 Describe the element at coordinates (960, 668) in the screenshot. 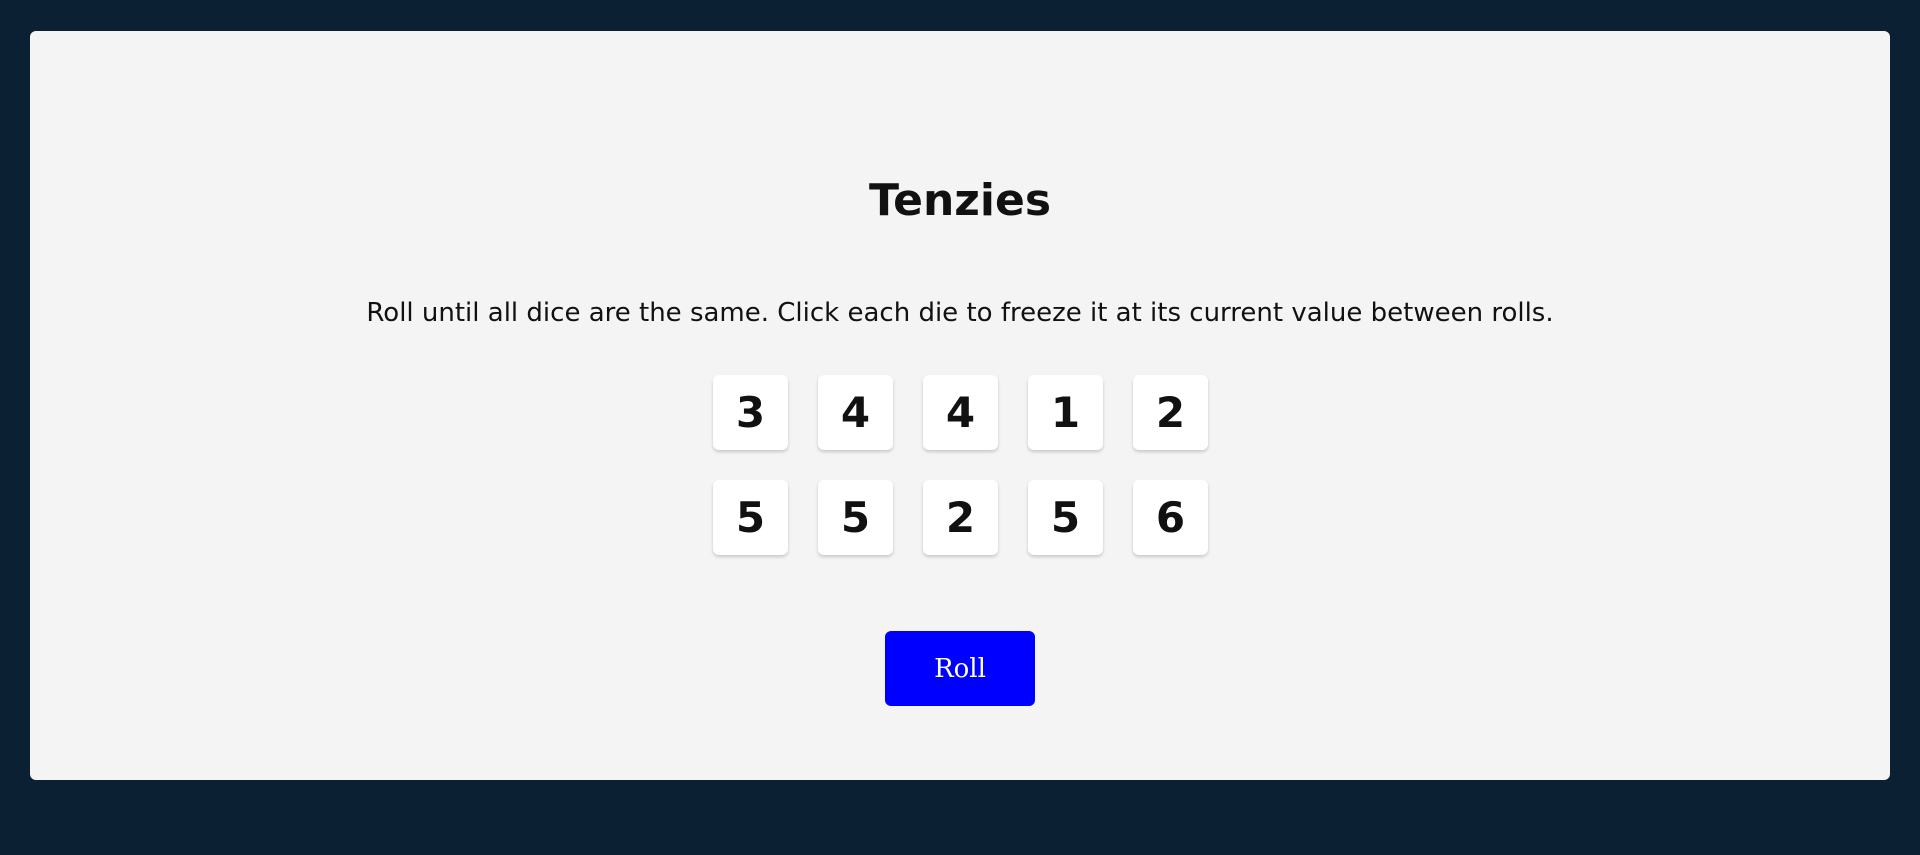

I see `roll-button: Roll` at that location.